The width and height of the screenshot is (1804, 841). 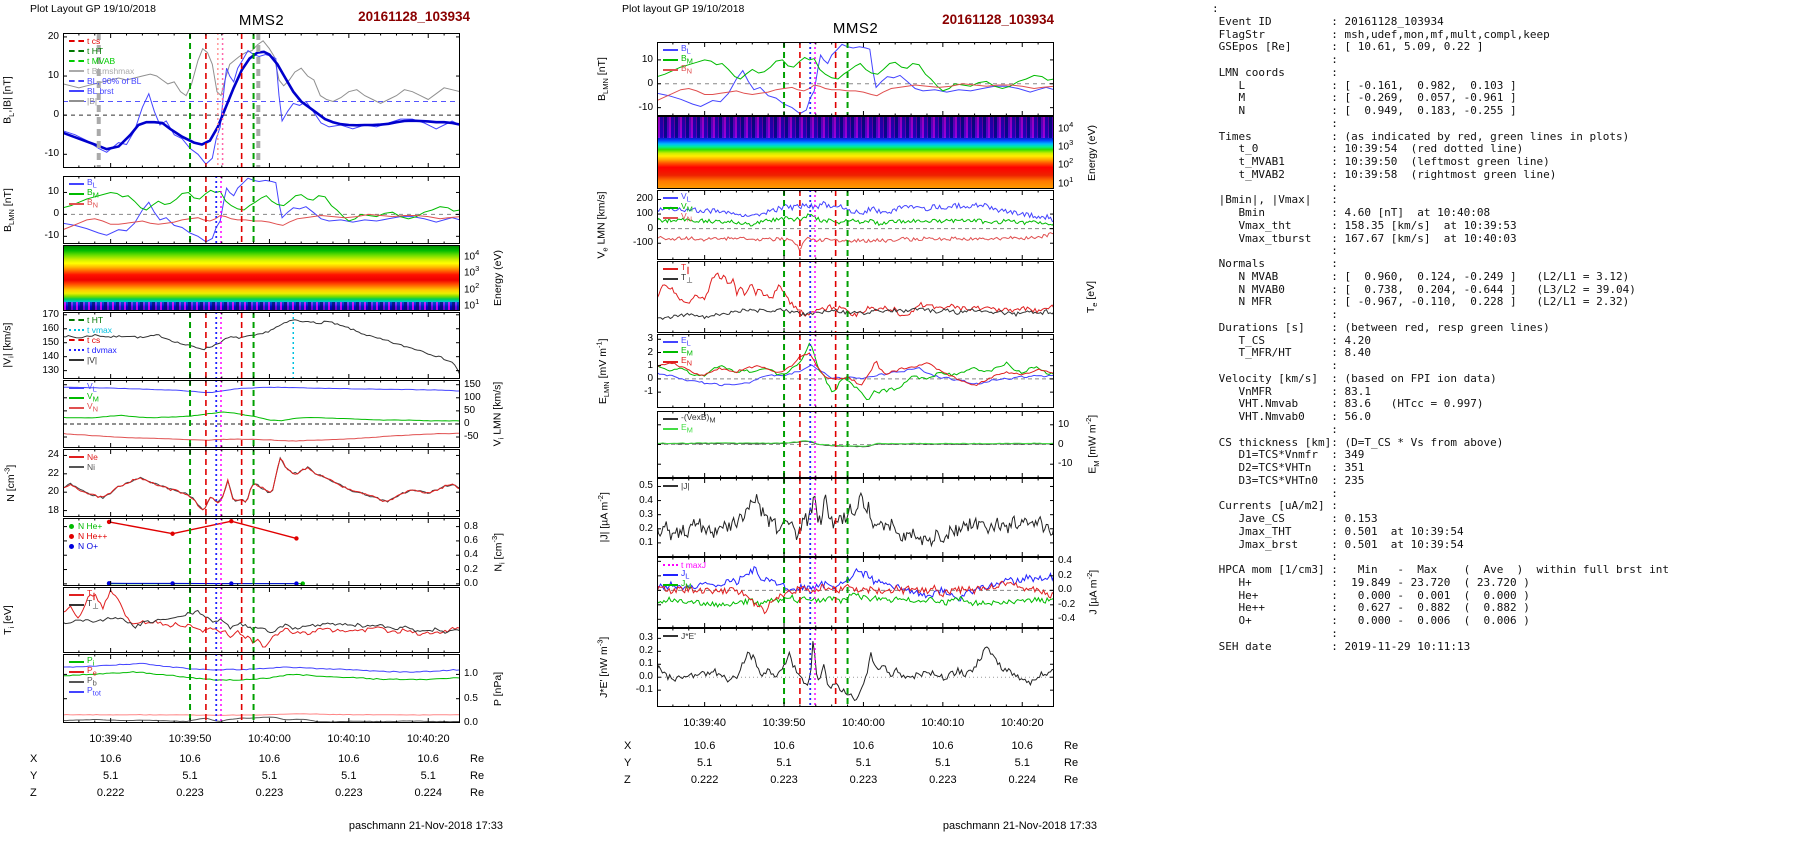 What do you see at coordinates (105, 71) in the screenshot?
I see `legend-entry: t BLmshmax` at bounding box center [105, 71].